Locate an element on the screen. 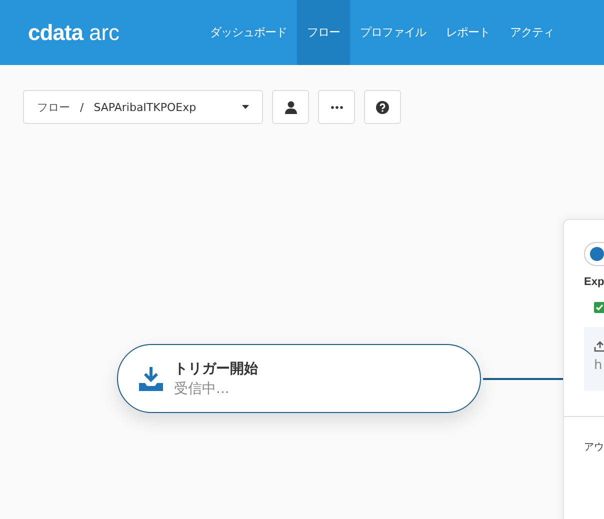 This screenshot has height=519, width=604. upload-icon is located at coordinates (599, 346).